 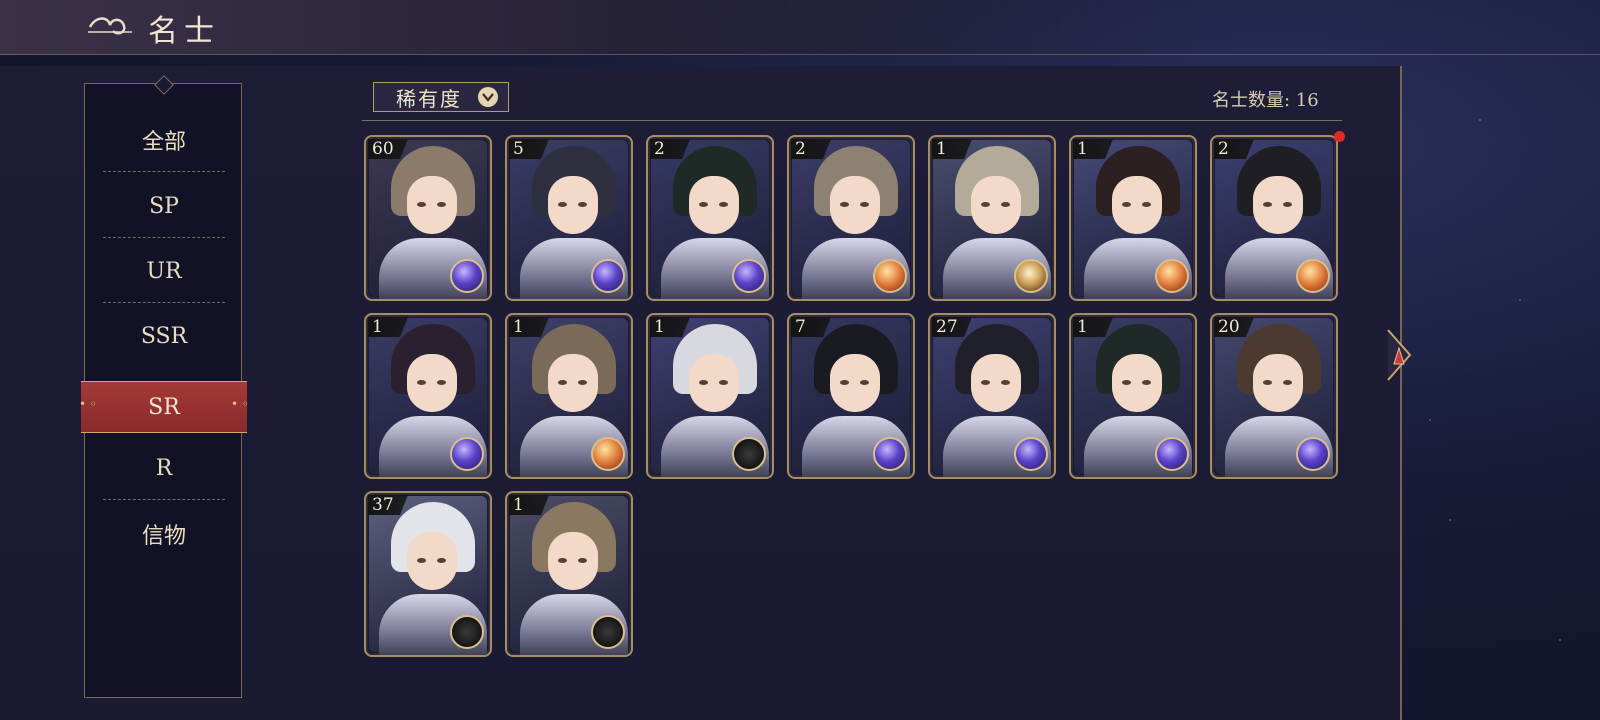 I want to click on hero-card: 20, so click(x=1274, y=396).